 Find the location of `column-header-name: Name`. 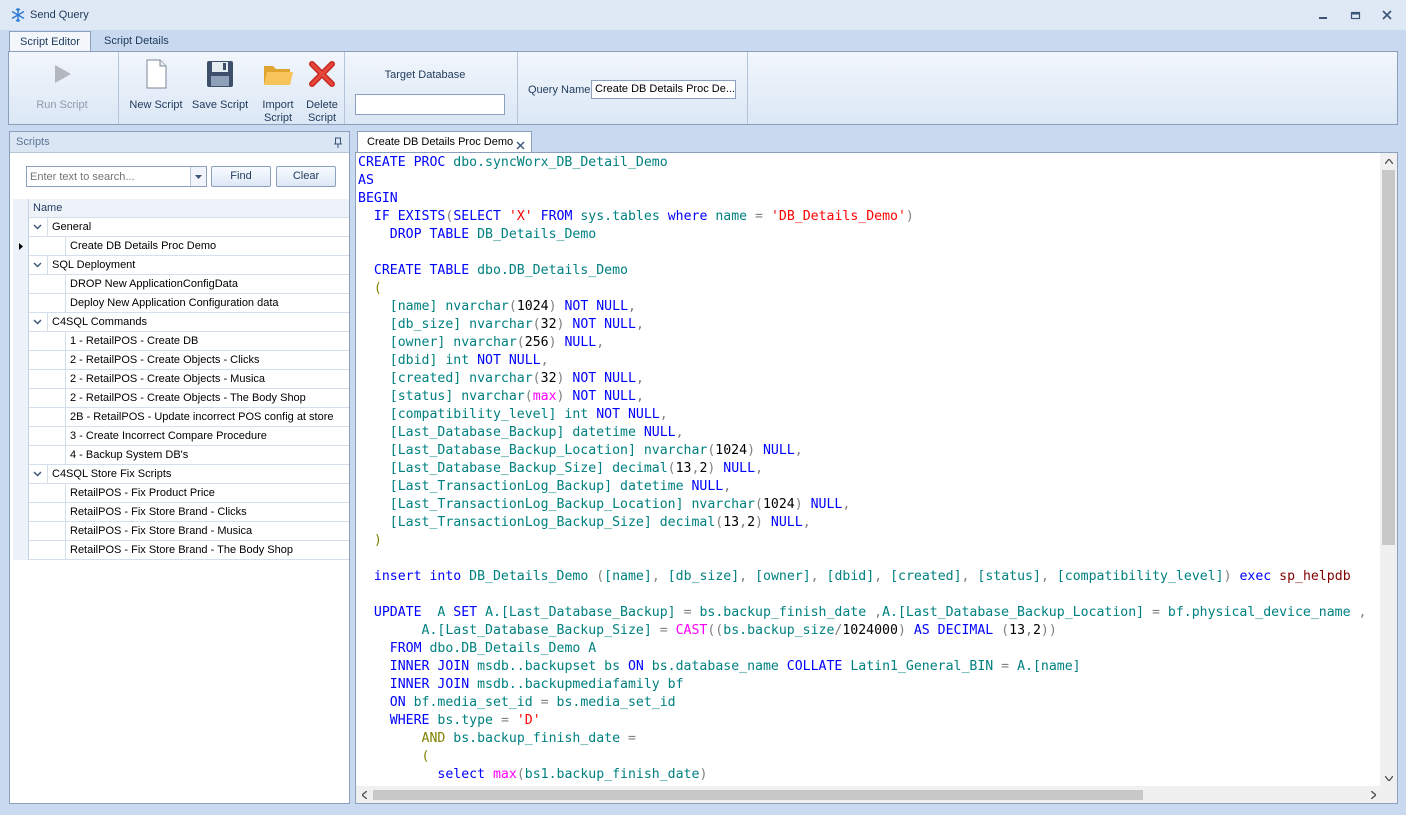

column-header-name: Name is located at coordinates (47, 208).